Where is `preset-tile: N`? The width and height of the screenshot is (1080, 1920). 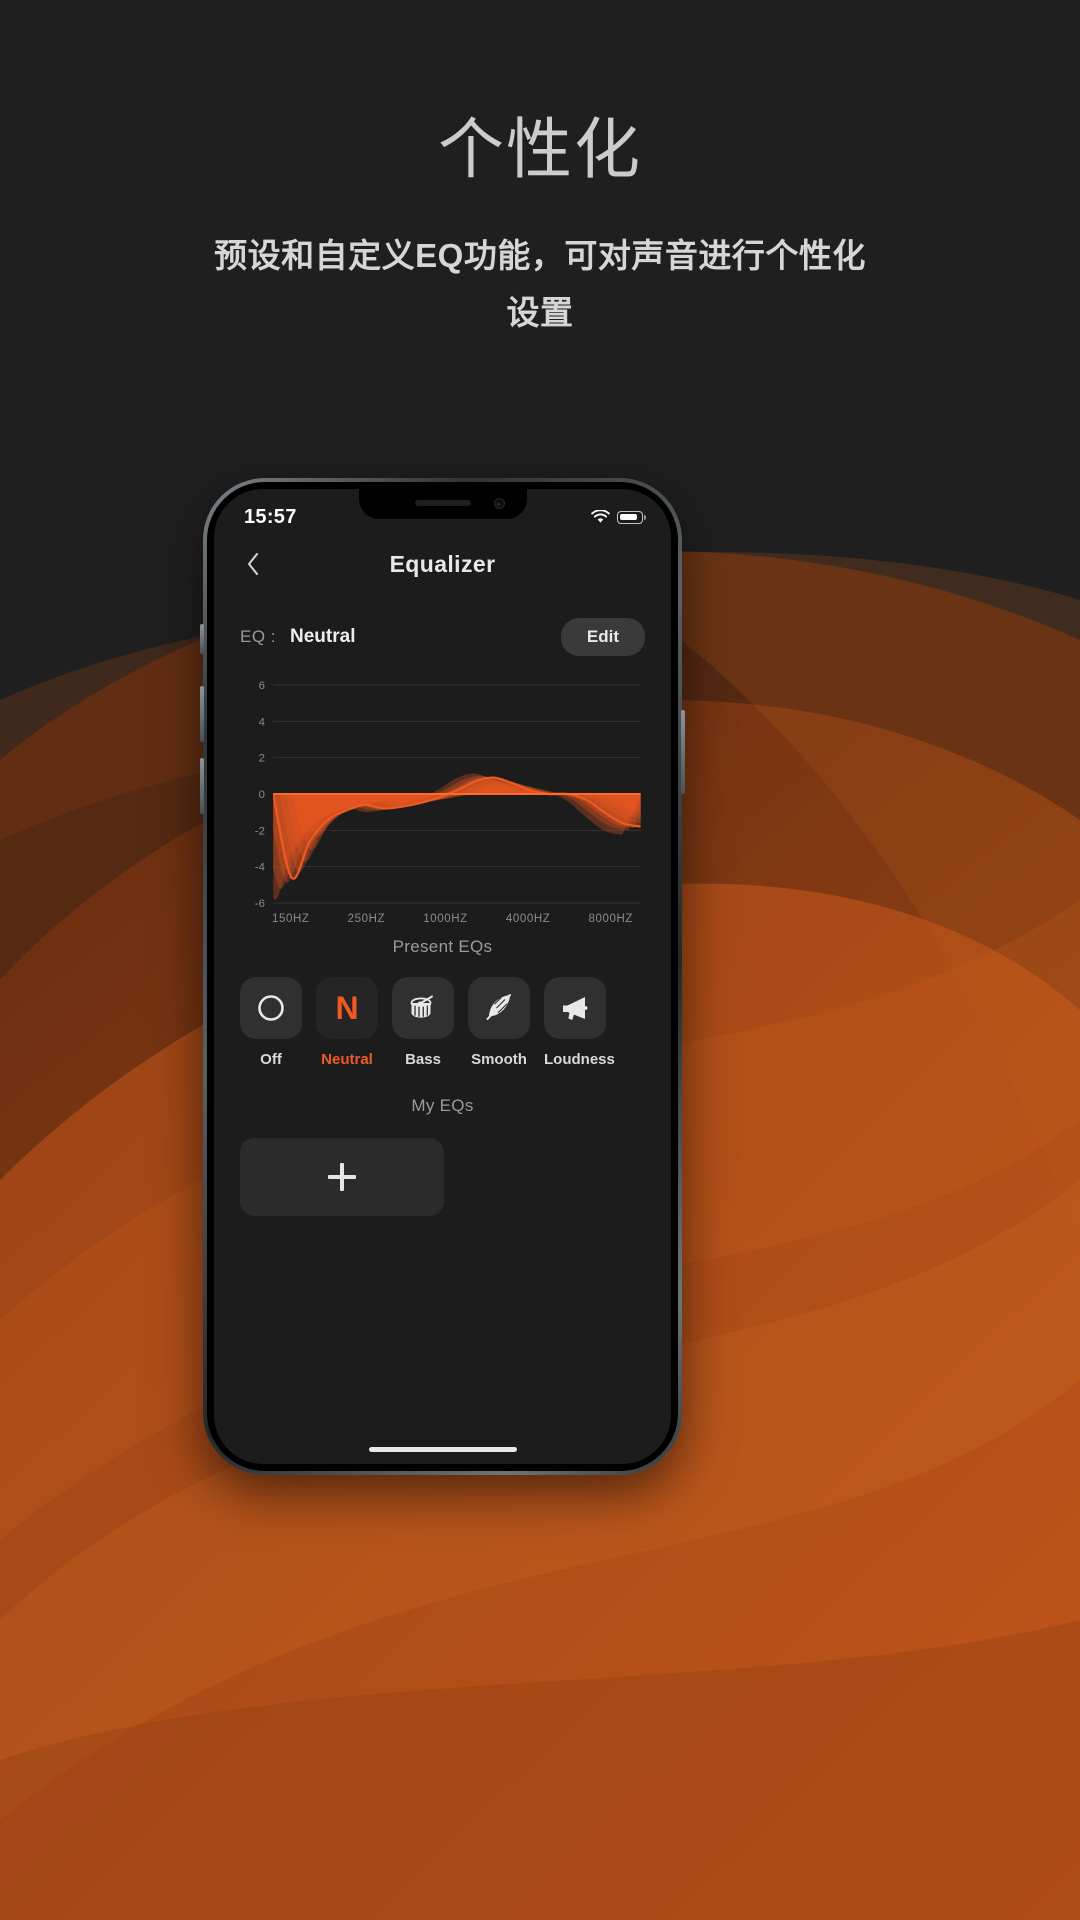 preset-tile: N is located at coordinates (347, 1008).